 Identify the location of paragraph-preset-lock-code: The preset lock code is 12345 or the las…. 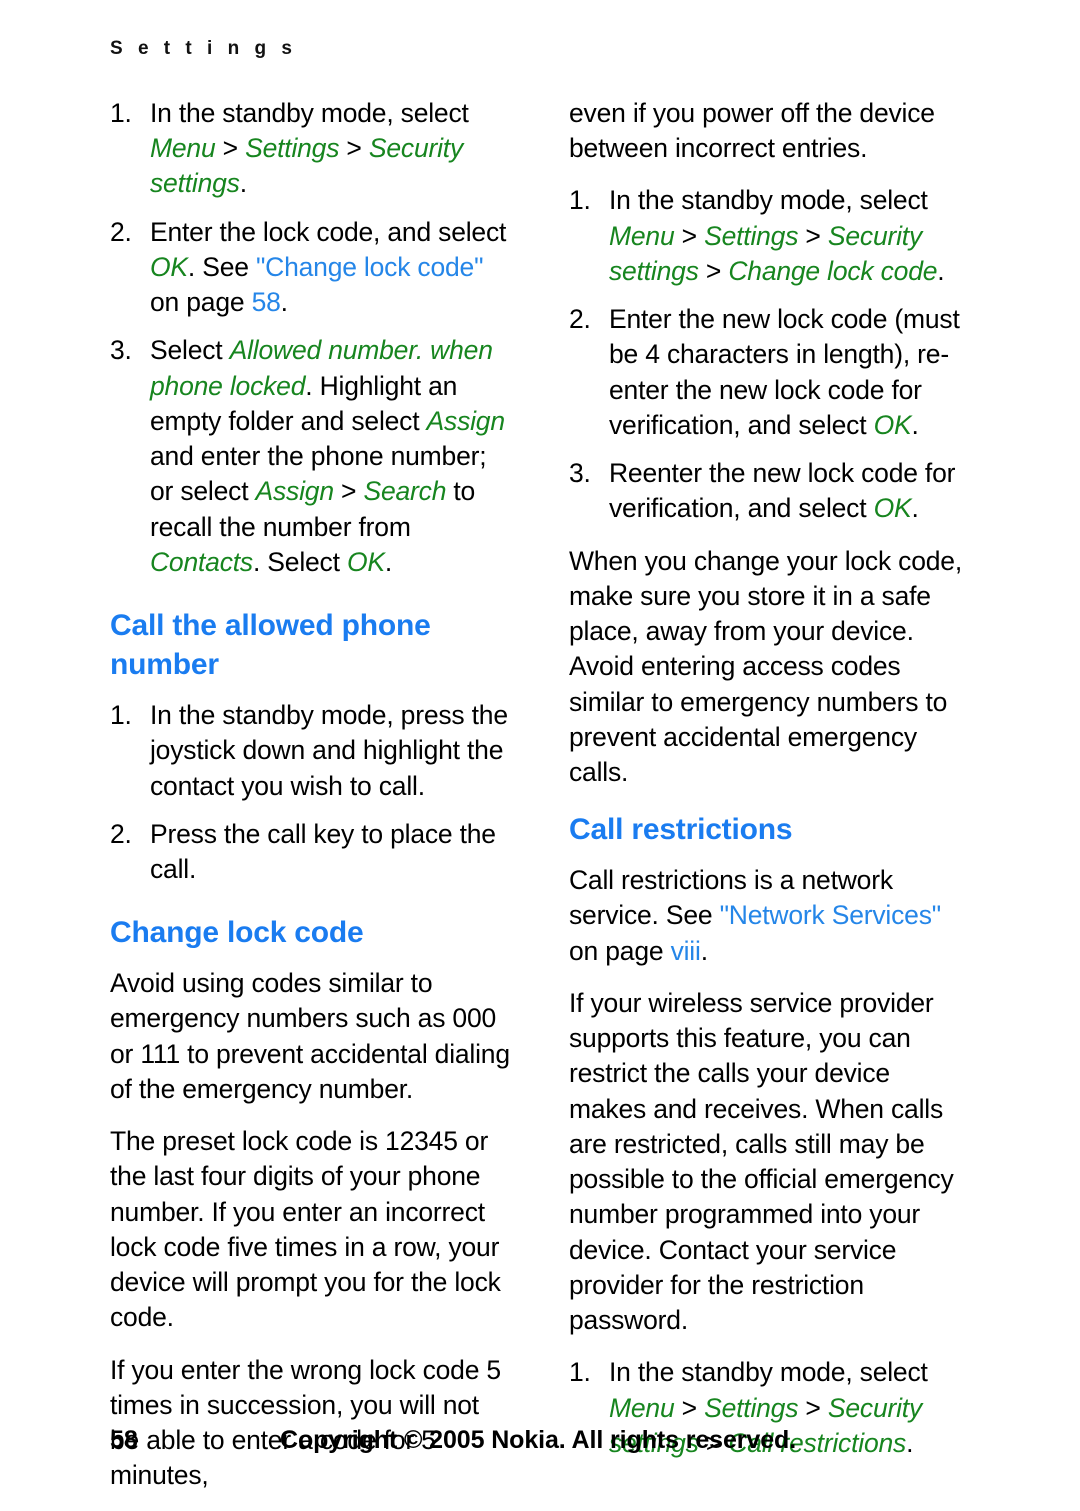
(305, 1229).